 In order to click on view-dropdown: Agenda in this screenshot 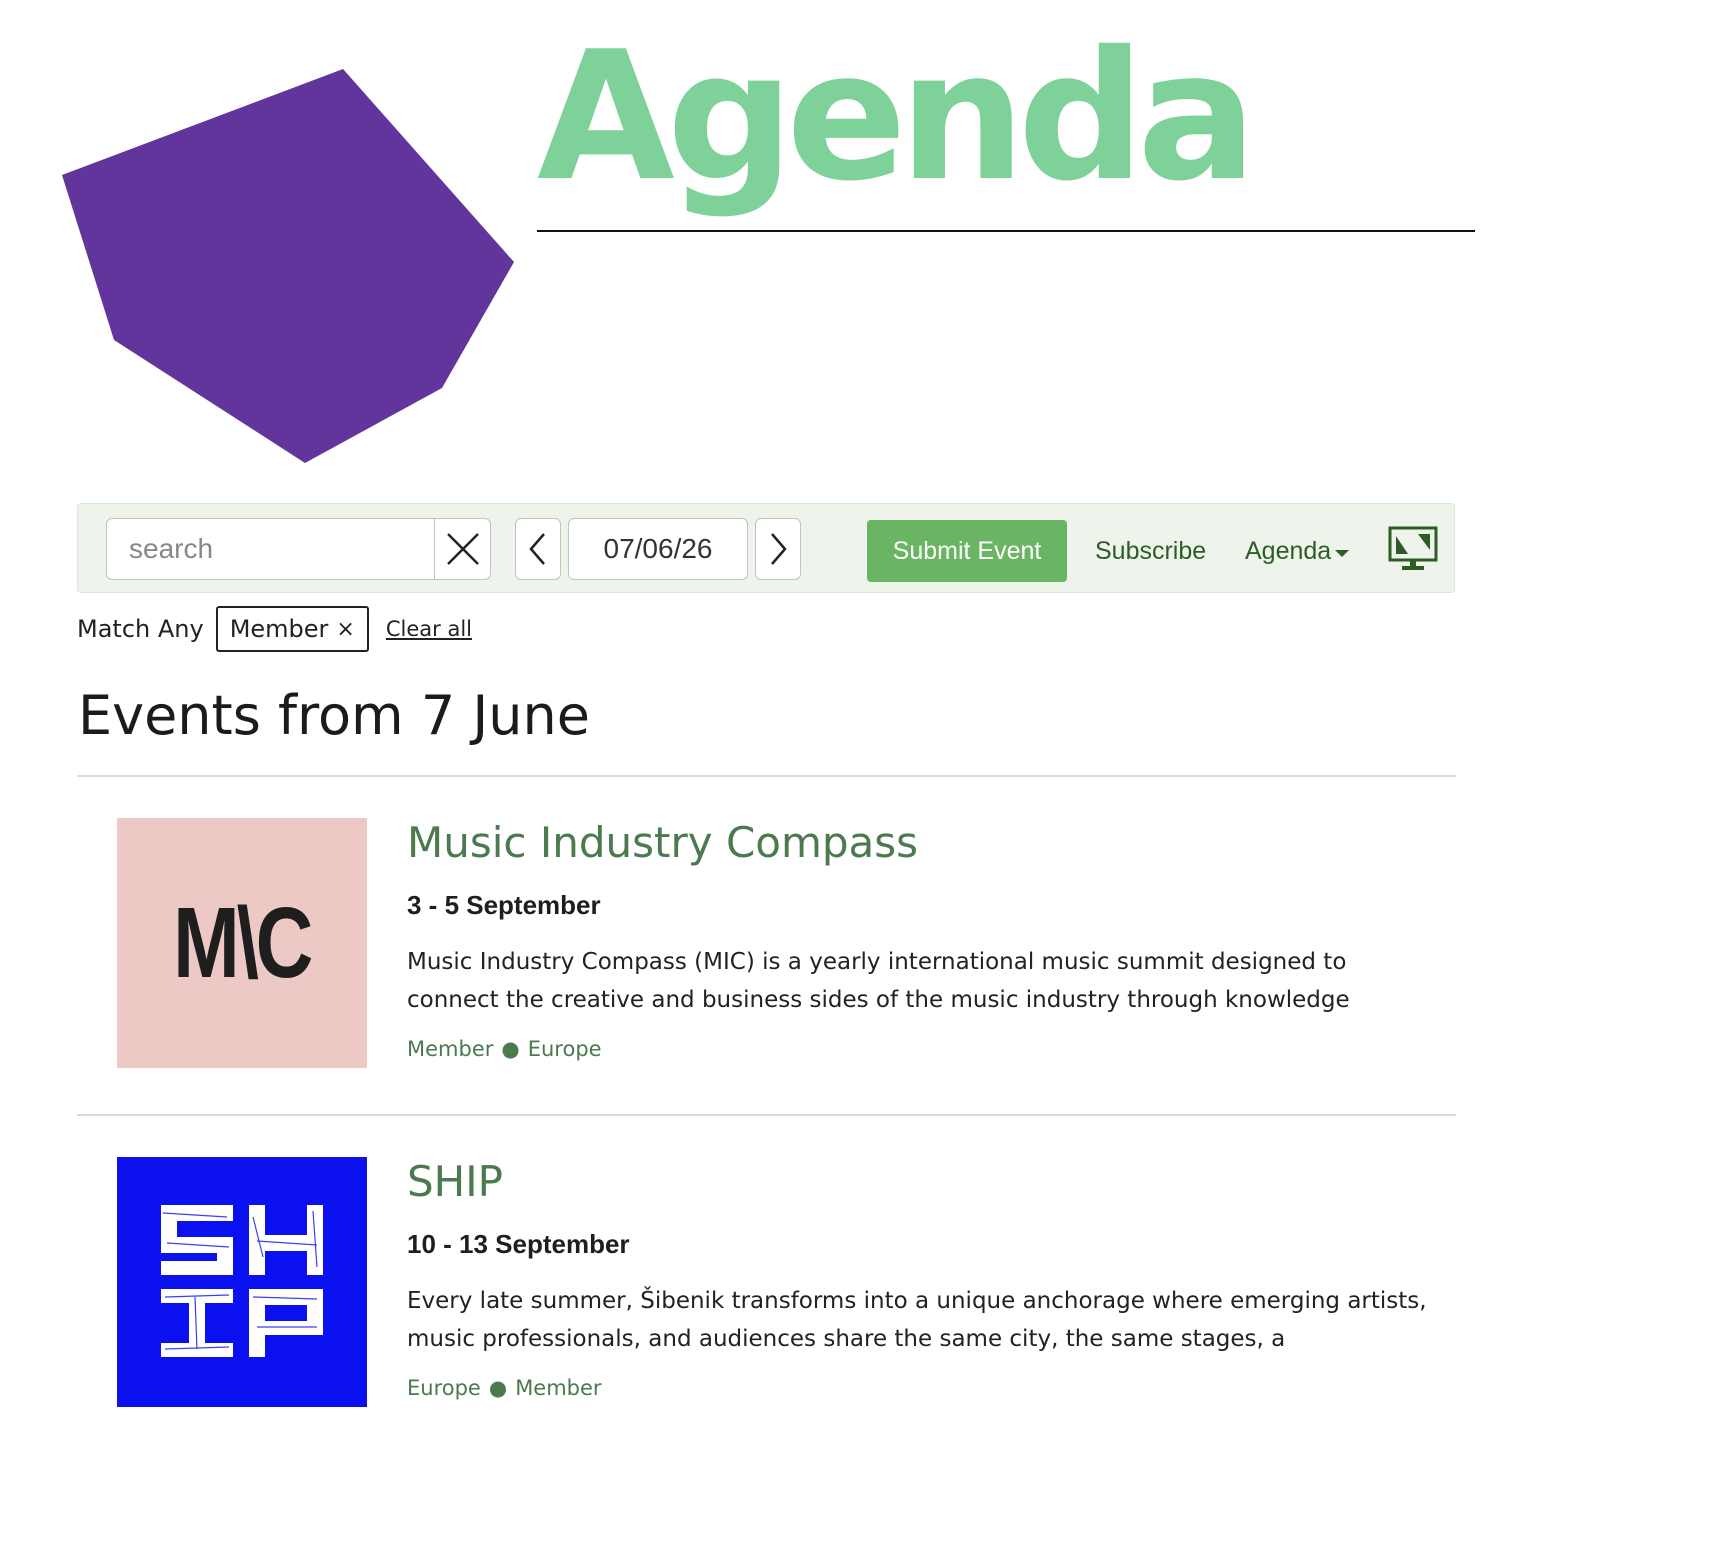, I will do `click(1297, 551)`.